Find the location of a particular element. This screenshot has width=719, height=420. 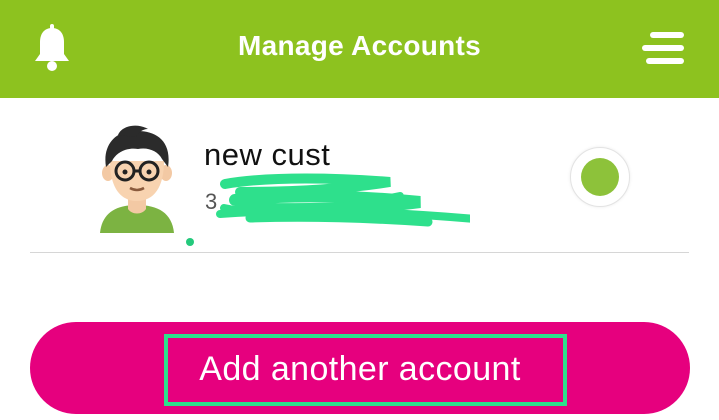

add-account-label: Add another account is located at coordinates (360, 369).